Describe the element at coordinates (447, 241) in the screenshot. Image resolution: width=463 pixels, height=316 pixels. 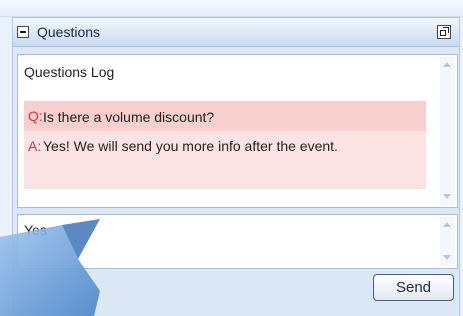
I see `input-scrollbar` at that location.